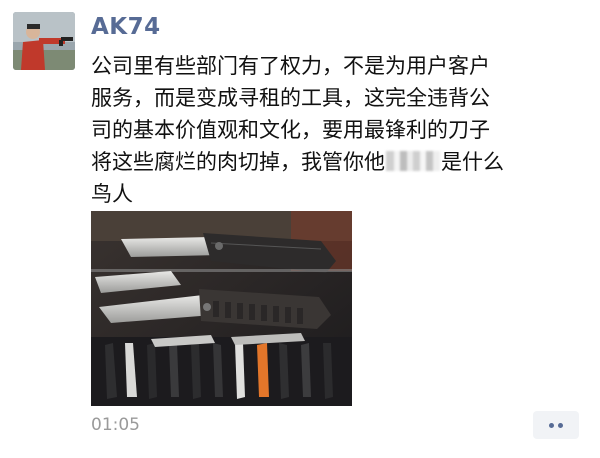 Image resolution: width=600 pixels, height=458 pixels. What do you see at coordinates (290, 98) in the screenshot?
I see `post-text-line: 服务，而是变成寻租的工具，这完全违背公` at bounding box center [290, 98].